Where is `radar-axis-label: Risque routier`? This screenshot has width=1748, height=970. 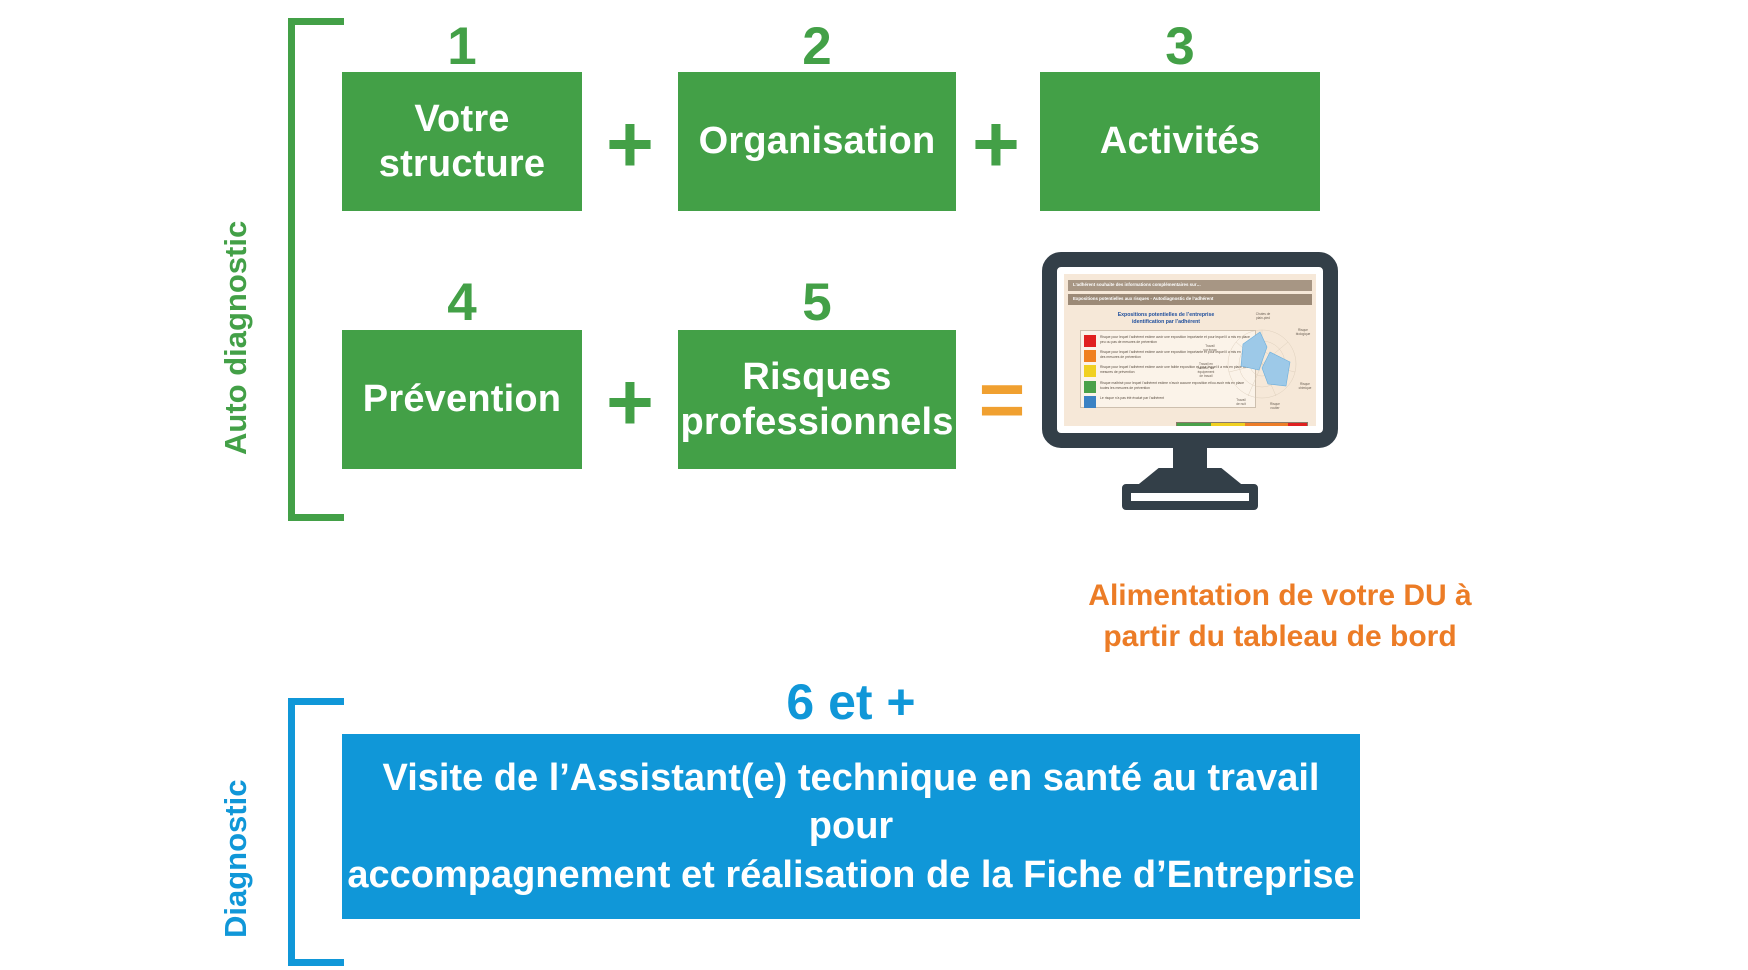 radar-axis-label: Risque routier is located at coordinates (1275, 406).